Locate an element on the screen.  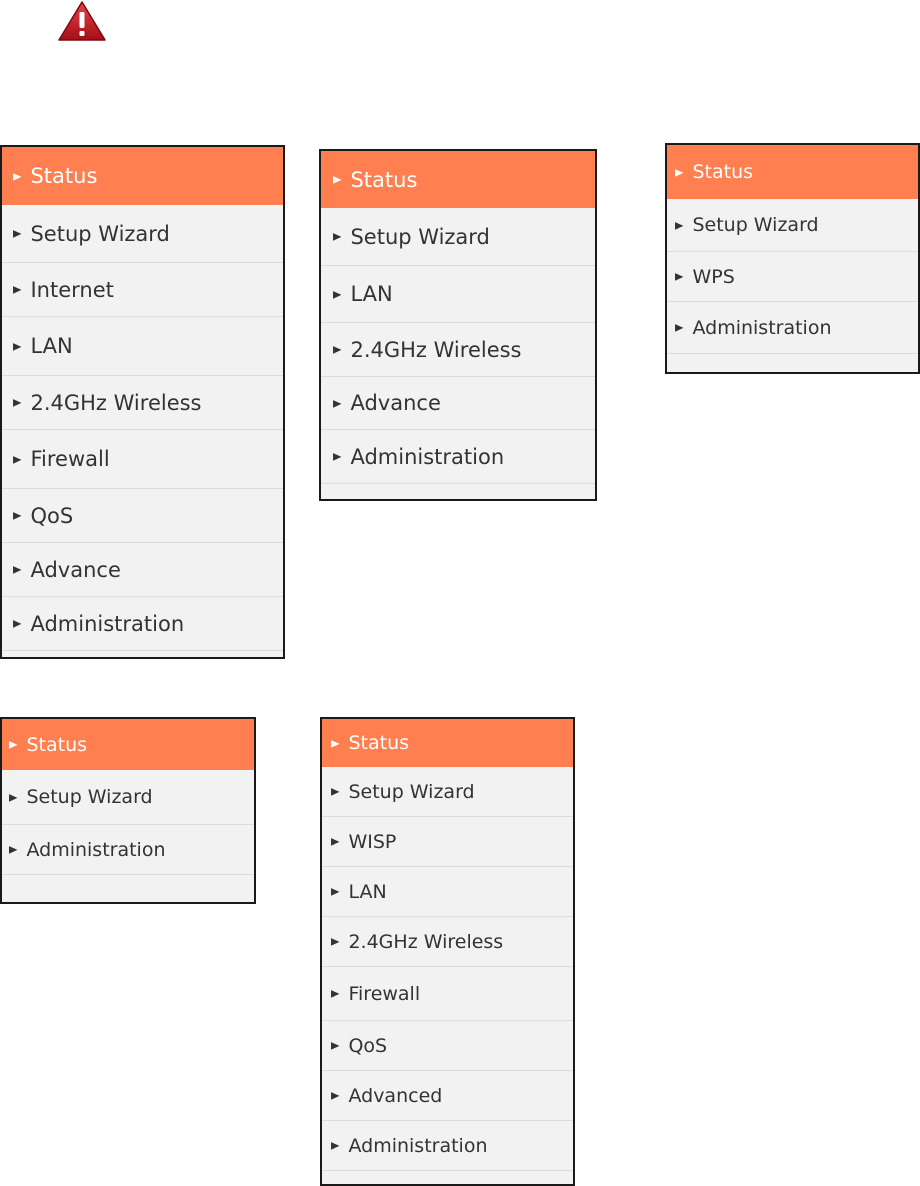
nav-menu-minimal: ▶ Status ▶ Setup Wizard ▶ Administration is located at coordinates (128, 810).